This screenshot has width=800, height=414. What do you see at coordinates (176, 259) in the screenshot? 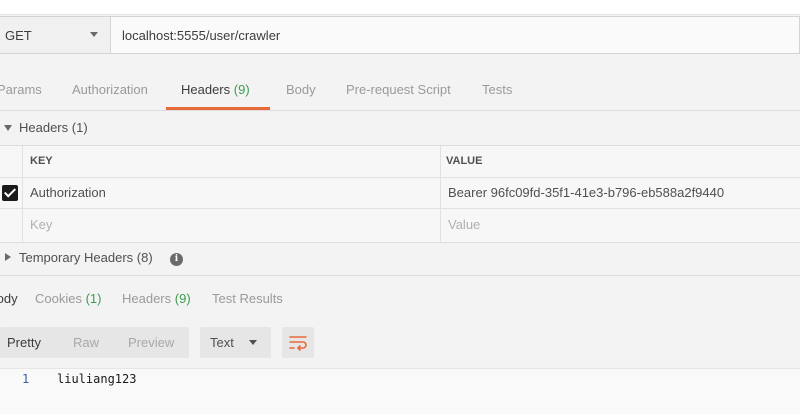
I see `info-icon: i` at bounding box center [176, 259].